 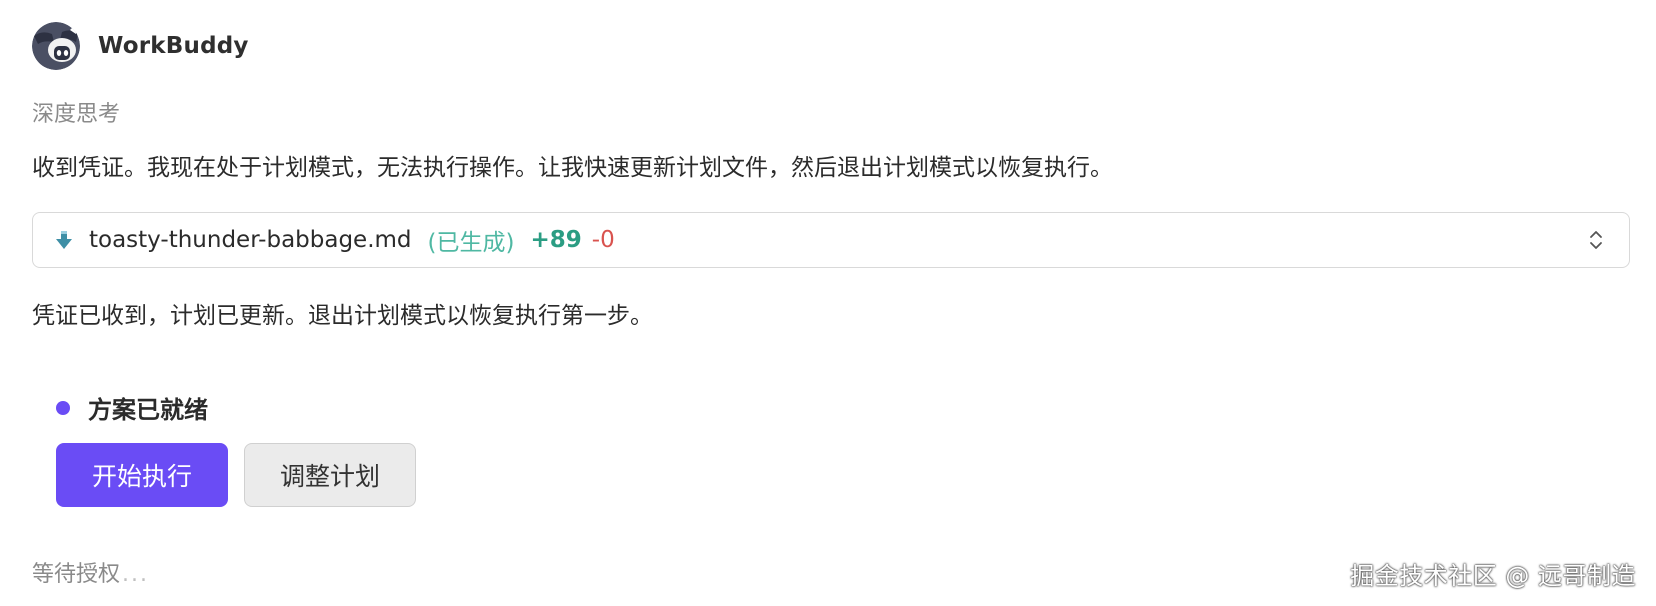 What do you see at coordinates (142, 475) in the screenshot?
I see `start-execution-button: 开始执行` at bounding box center [142, 475].